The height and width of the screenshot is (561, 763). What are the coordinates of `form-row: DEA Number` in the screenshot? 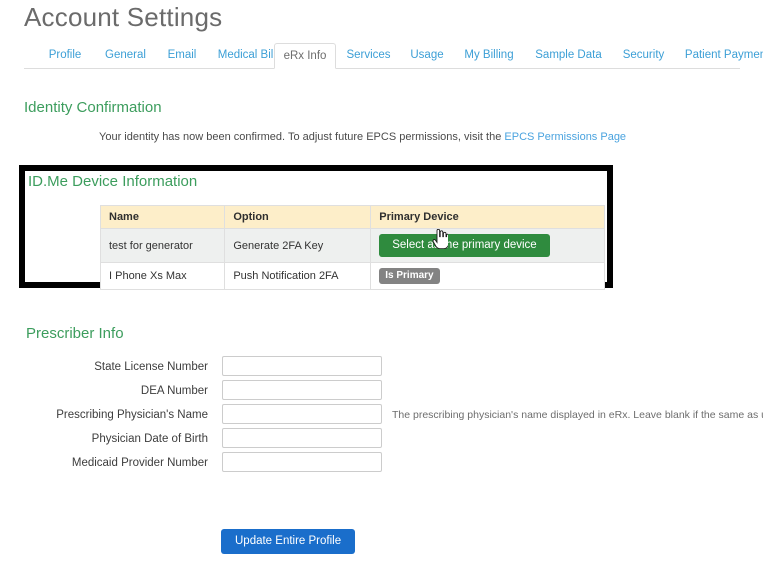 It's located at (381, 391).